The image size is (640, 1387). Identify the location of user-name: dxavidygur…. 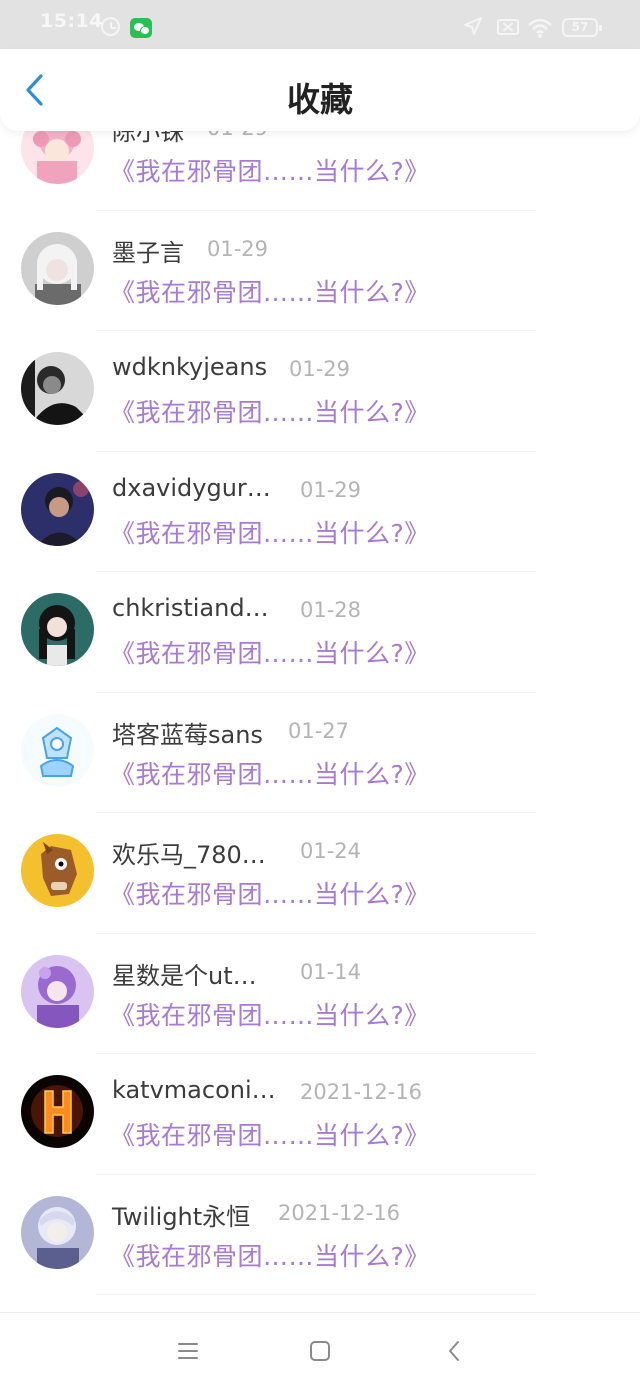
(191, 488).